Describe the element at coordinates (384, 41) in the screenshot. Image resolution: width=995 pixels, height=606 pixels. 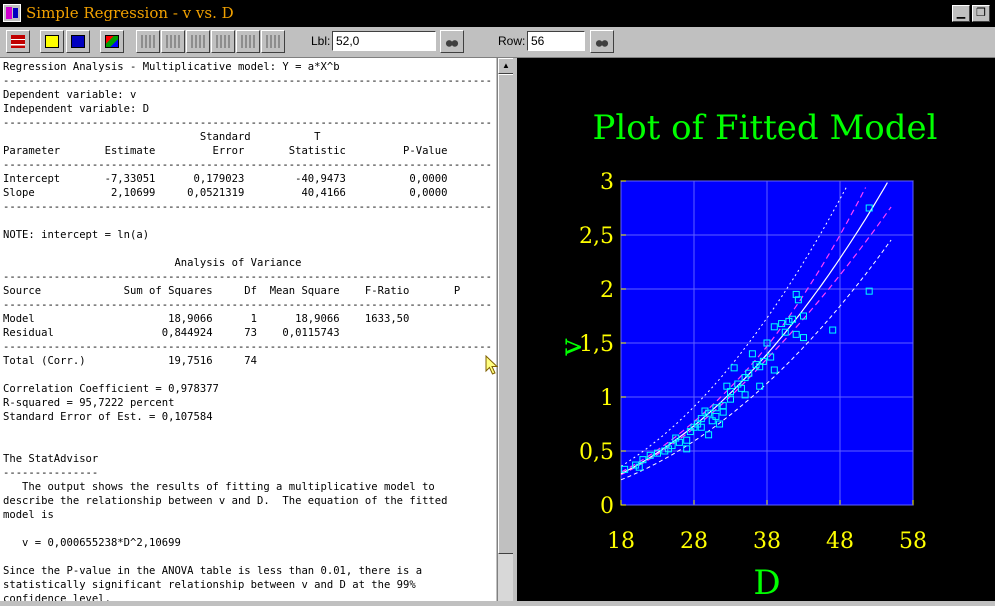
I see `lbl-input` at that location.